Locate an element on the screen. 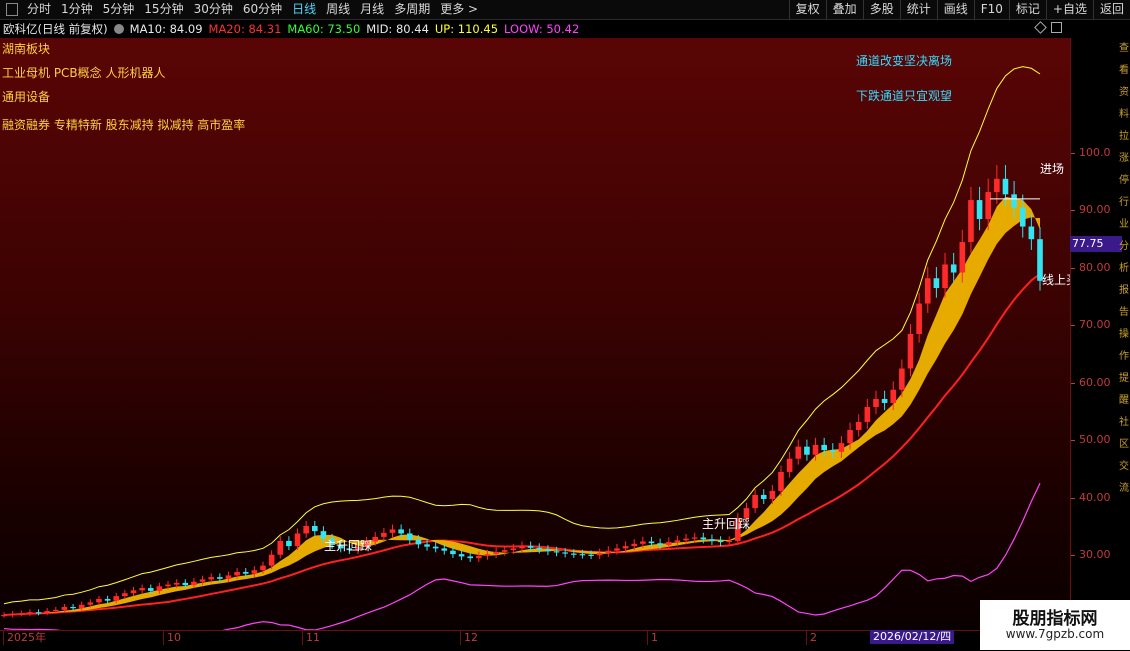  marker-online-buy: 线上买 is located at coordinates (1056, 280).